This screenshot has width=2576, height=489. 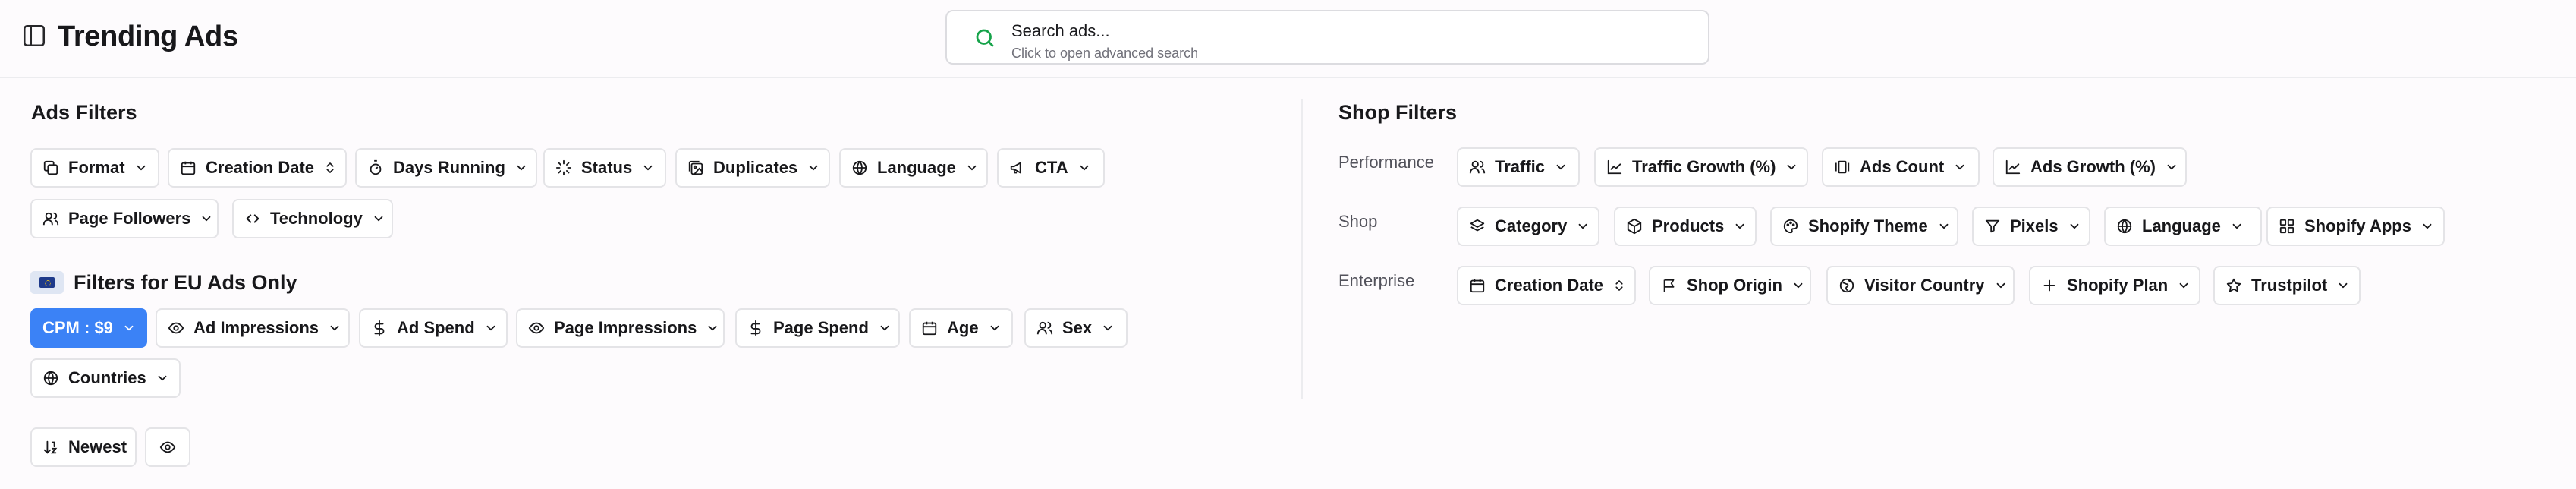 I want to click on shop-filters-title: Shop Filters, so click(x=1398, y=112).